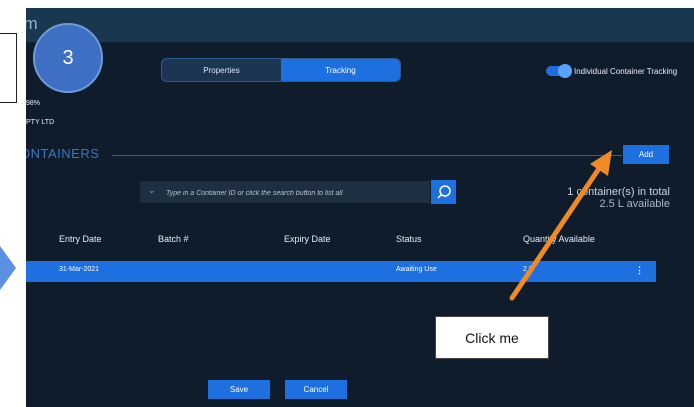  I want to click on tab-switcher: Properties Tracking, so click(281, 70).